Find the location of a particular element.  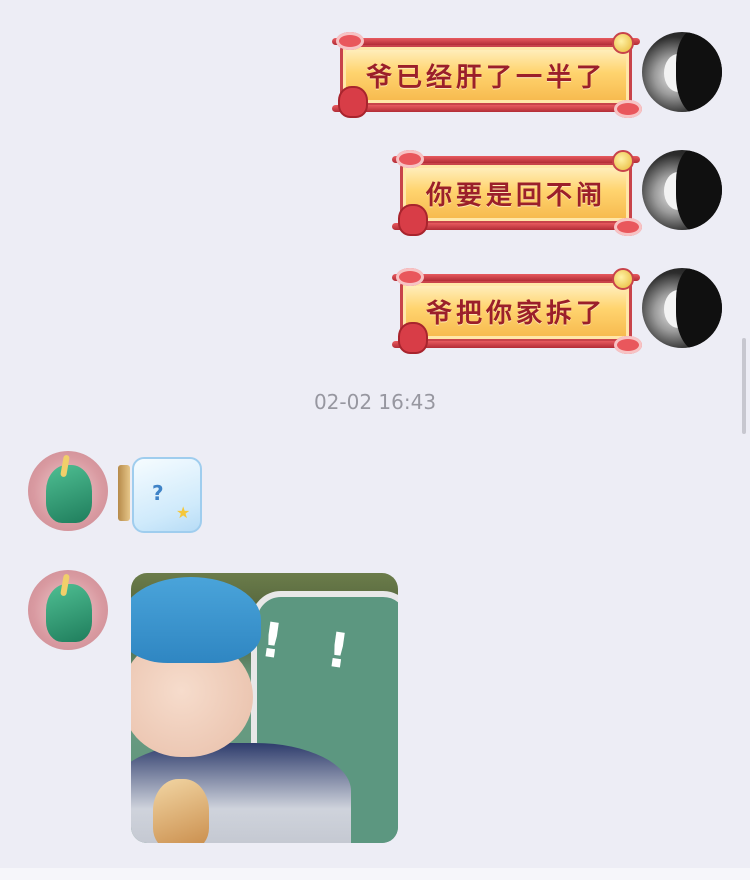

jar-lid is located at coordinates (124, 493).